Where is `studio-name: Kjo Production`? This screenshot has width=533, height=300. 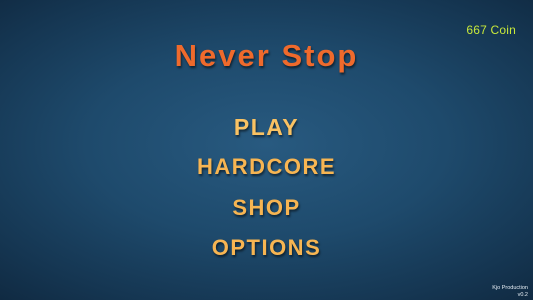
studio-name: Kjo Production is located at coordinates (510, 288).